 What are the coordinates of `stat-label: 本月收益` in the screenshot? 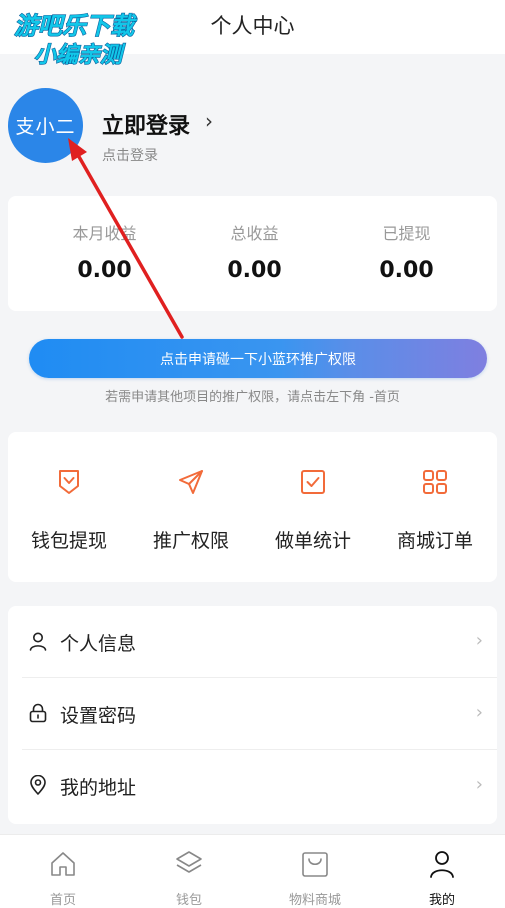 It's located at (104, 233).